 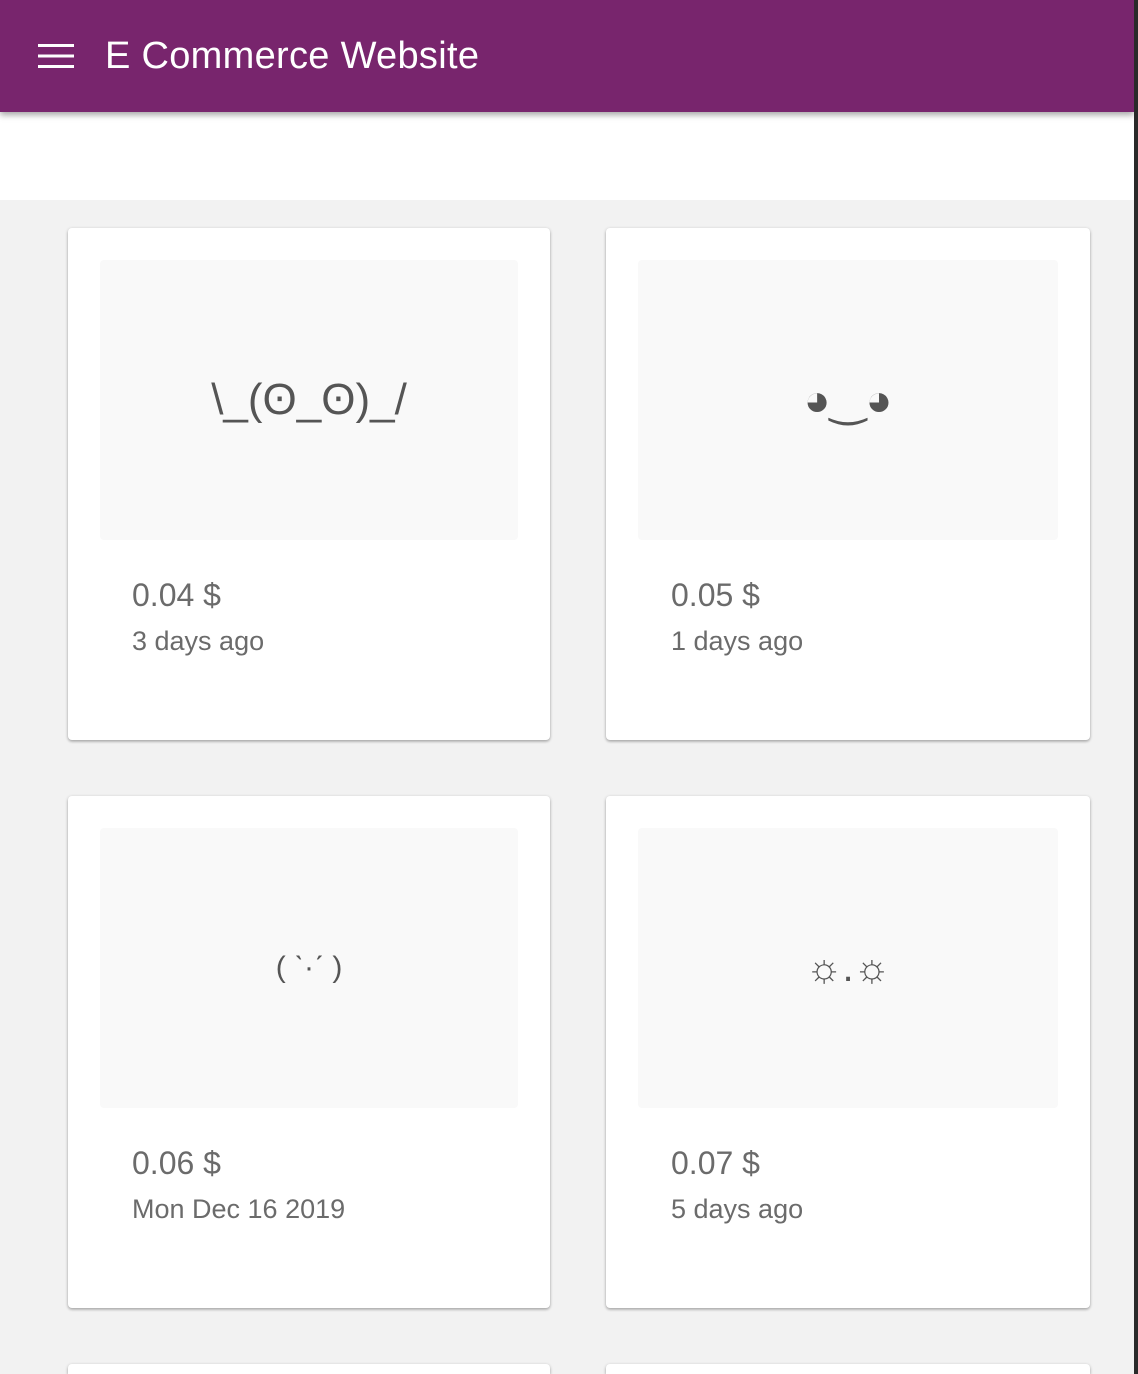 What do you see at coordinates (848, 400) in the screenshot?
I see `product-image: ◕‿◕` at bounding box center [848, 400].